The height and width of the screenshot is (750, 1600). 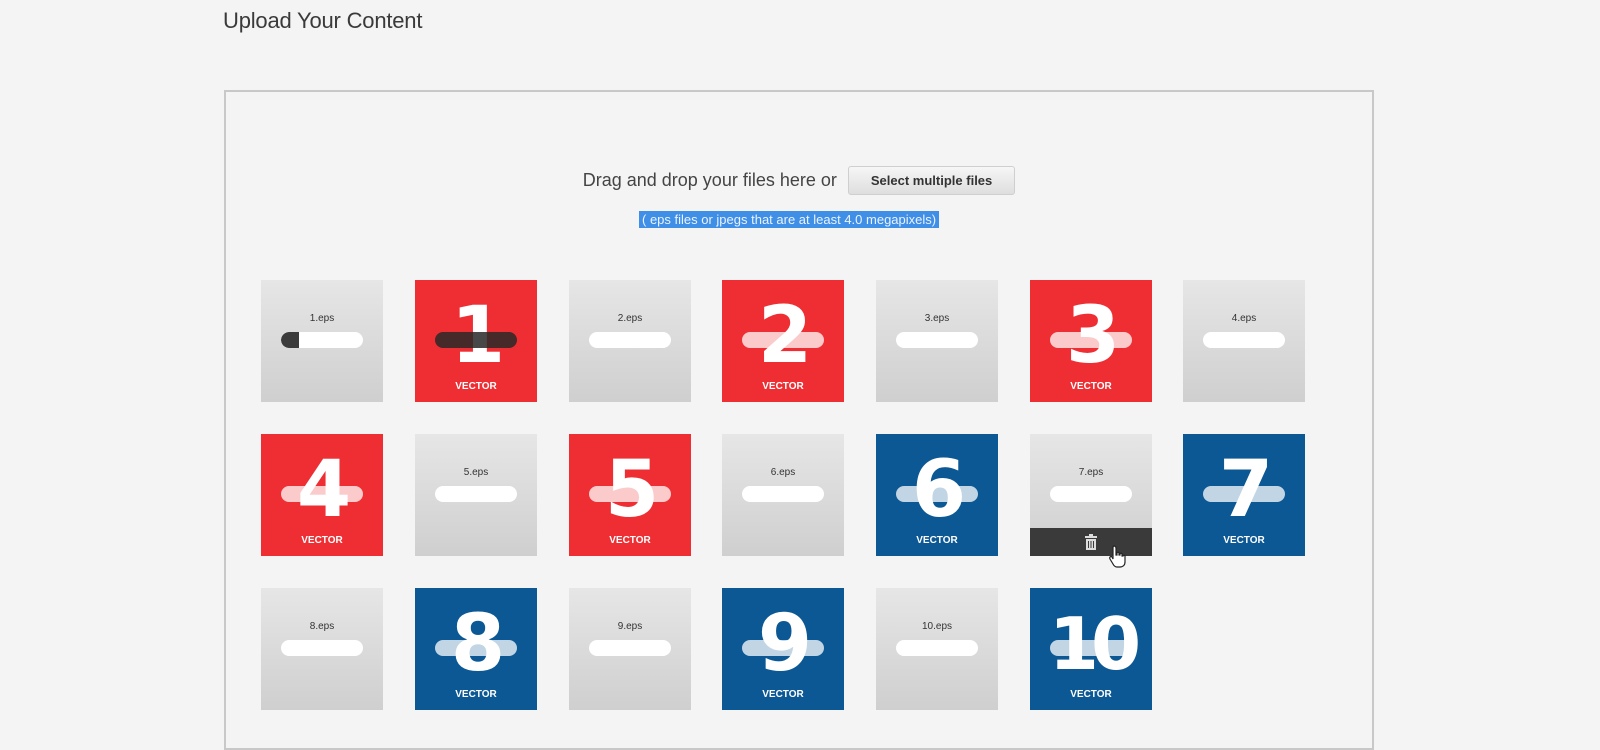 I want to click on file-name: 7.eps, so click(x=1091, y=472).